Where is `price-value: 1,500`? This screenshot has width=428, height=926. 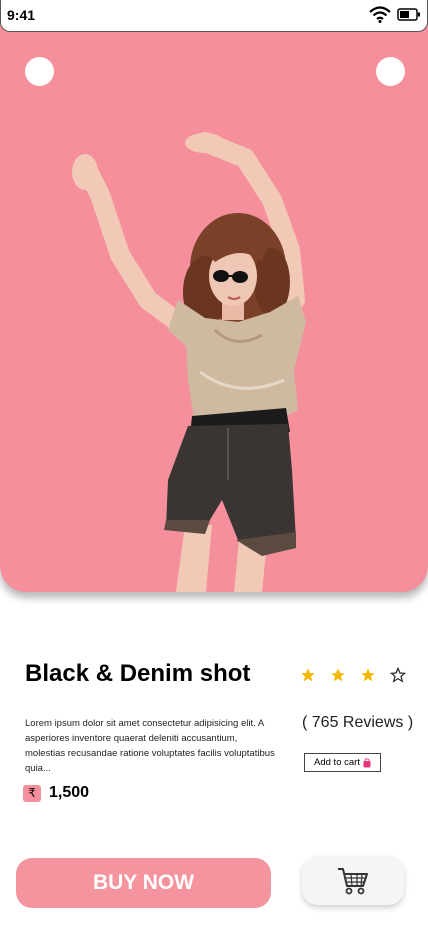
price-value: 1,500 is located at coordinates (69, 792).